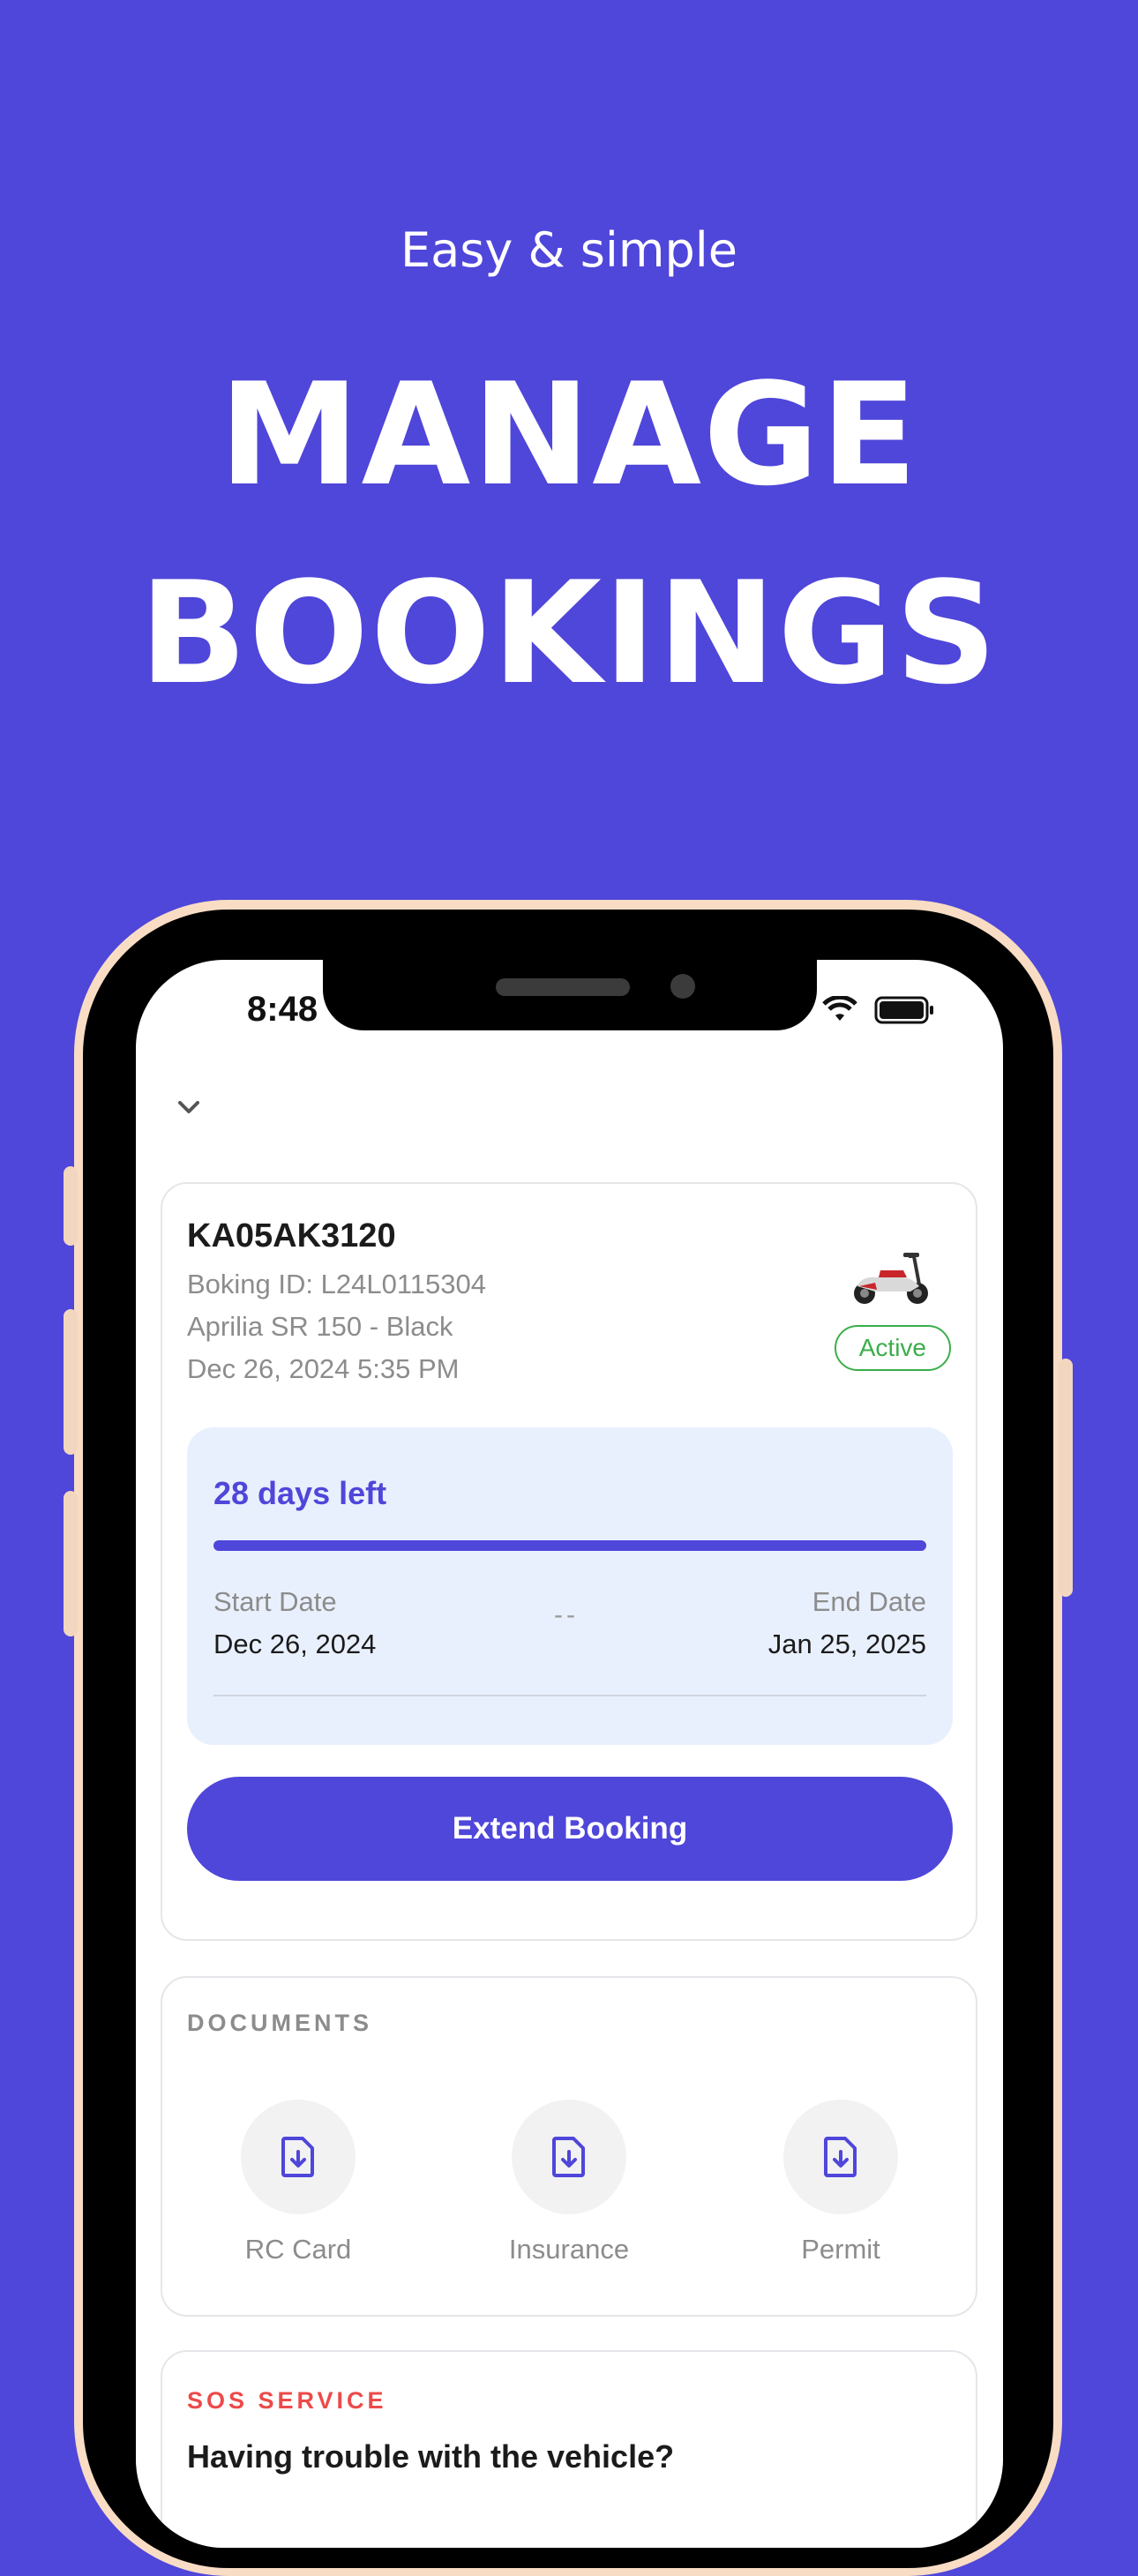  I want to click on phone-camera, so click(682, 987).